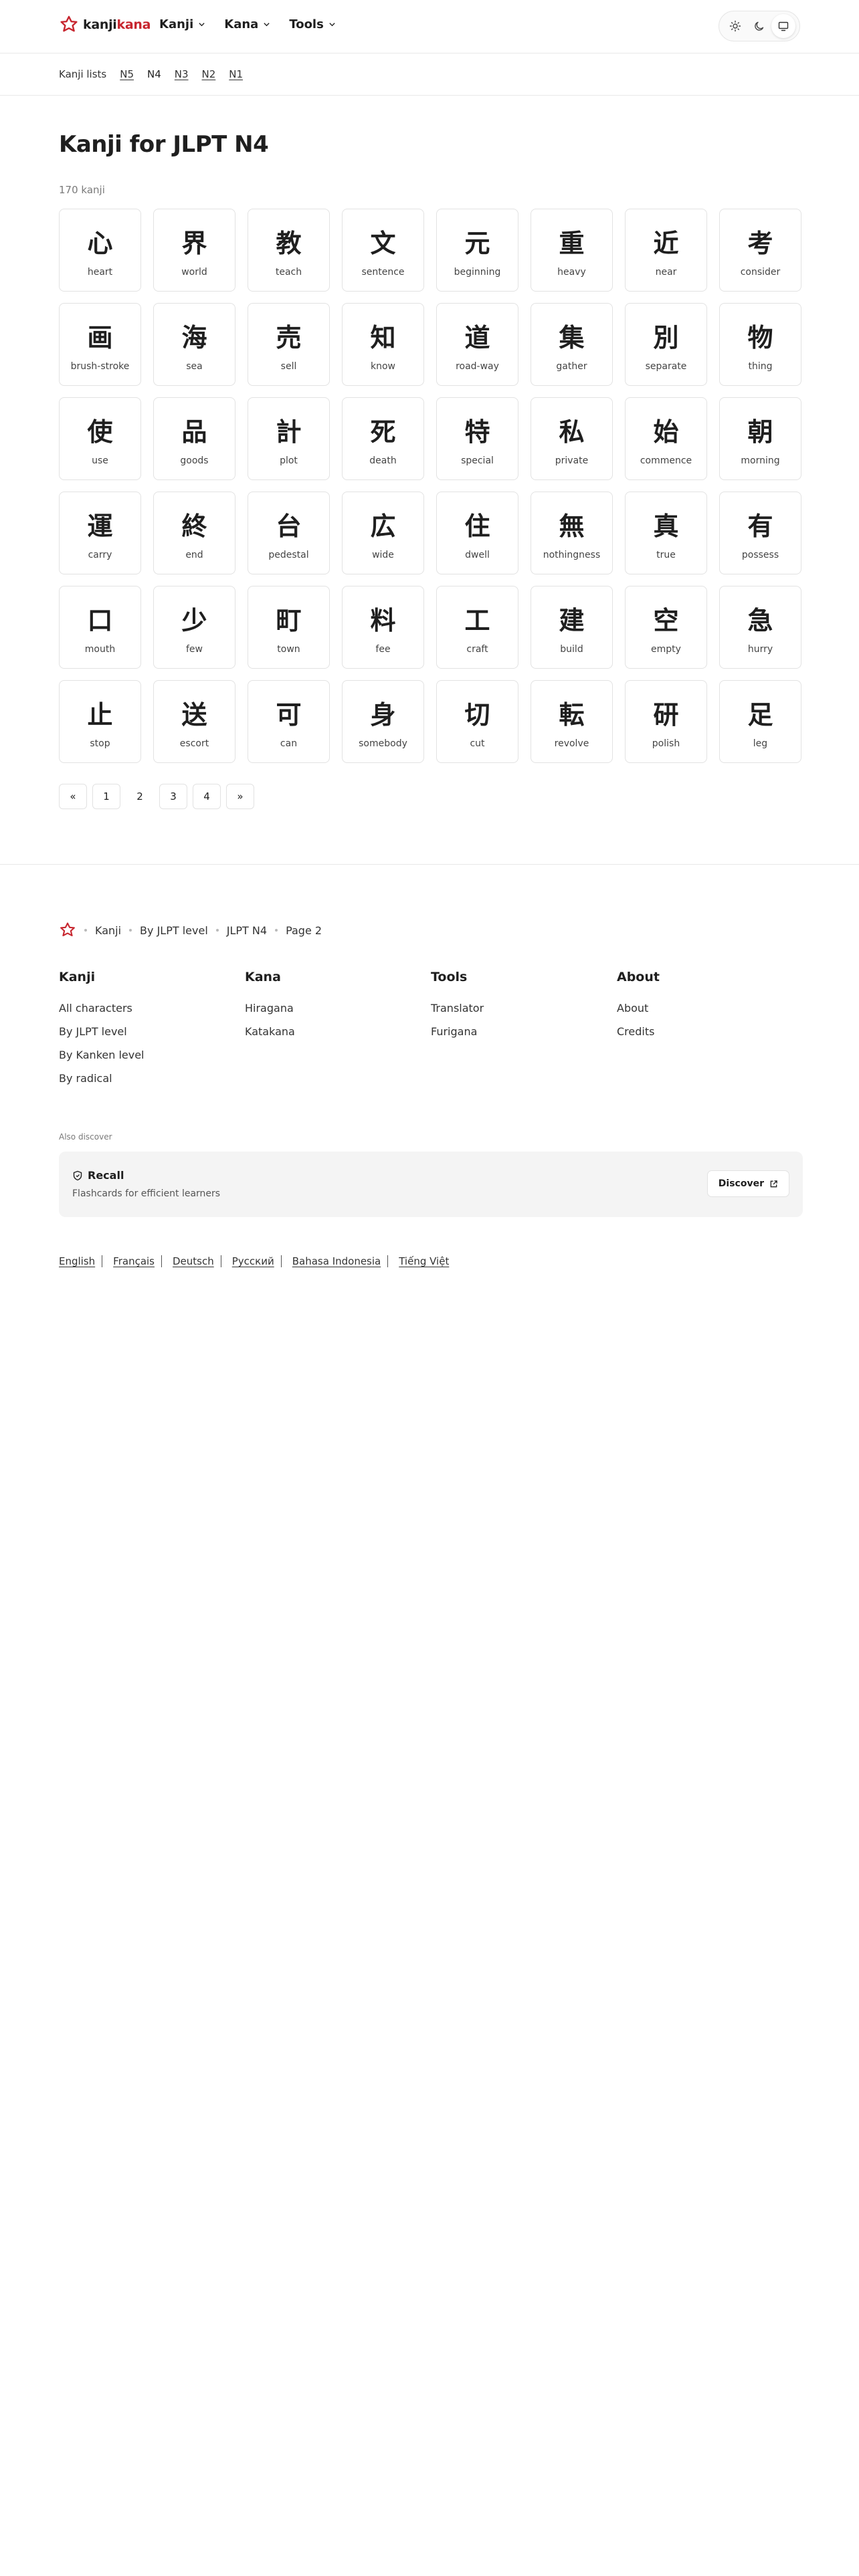  What do you see at coordinates (100, 721) in the screenshot?
I see `kanji-card-stop: 止 stop` at bounding box center [100, 721].